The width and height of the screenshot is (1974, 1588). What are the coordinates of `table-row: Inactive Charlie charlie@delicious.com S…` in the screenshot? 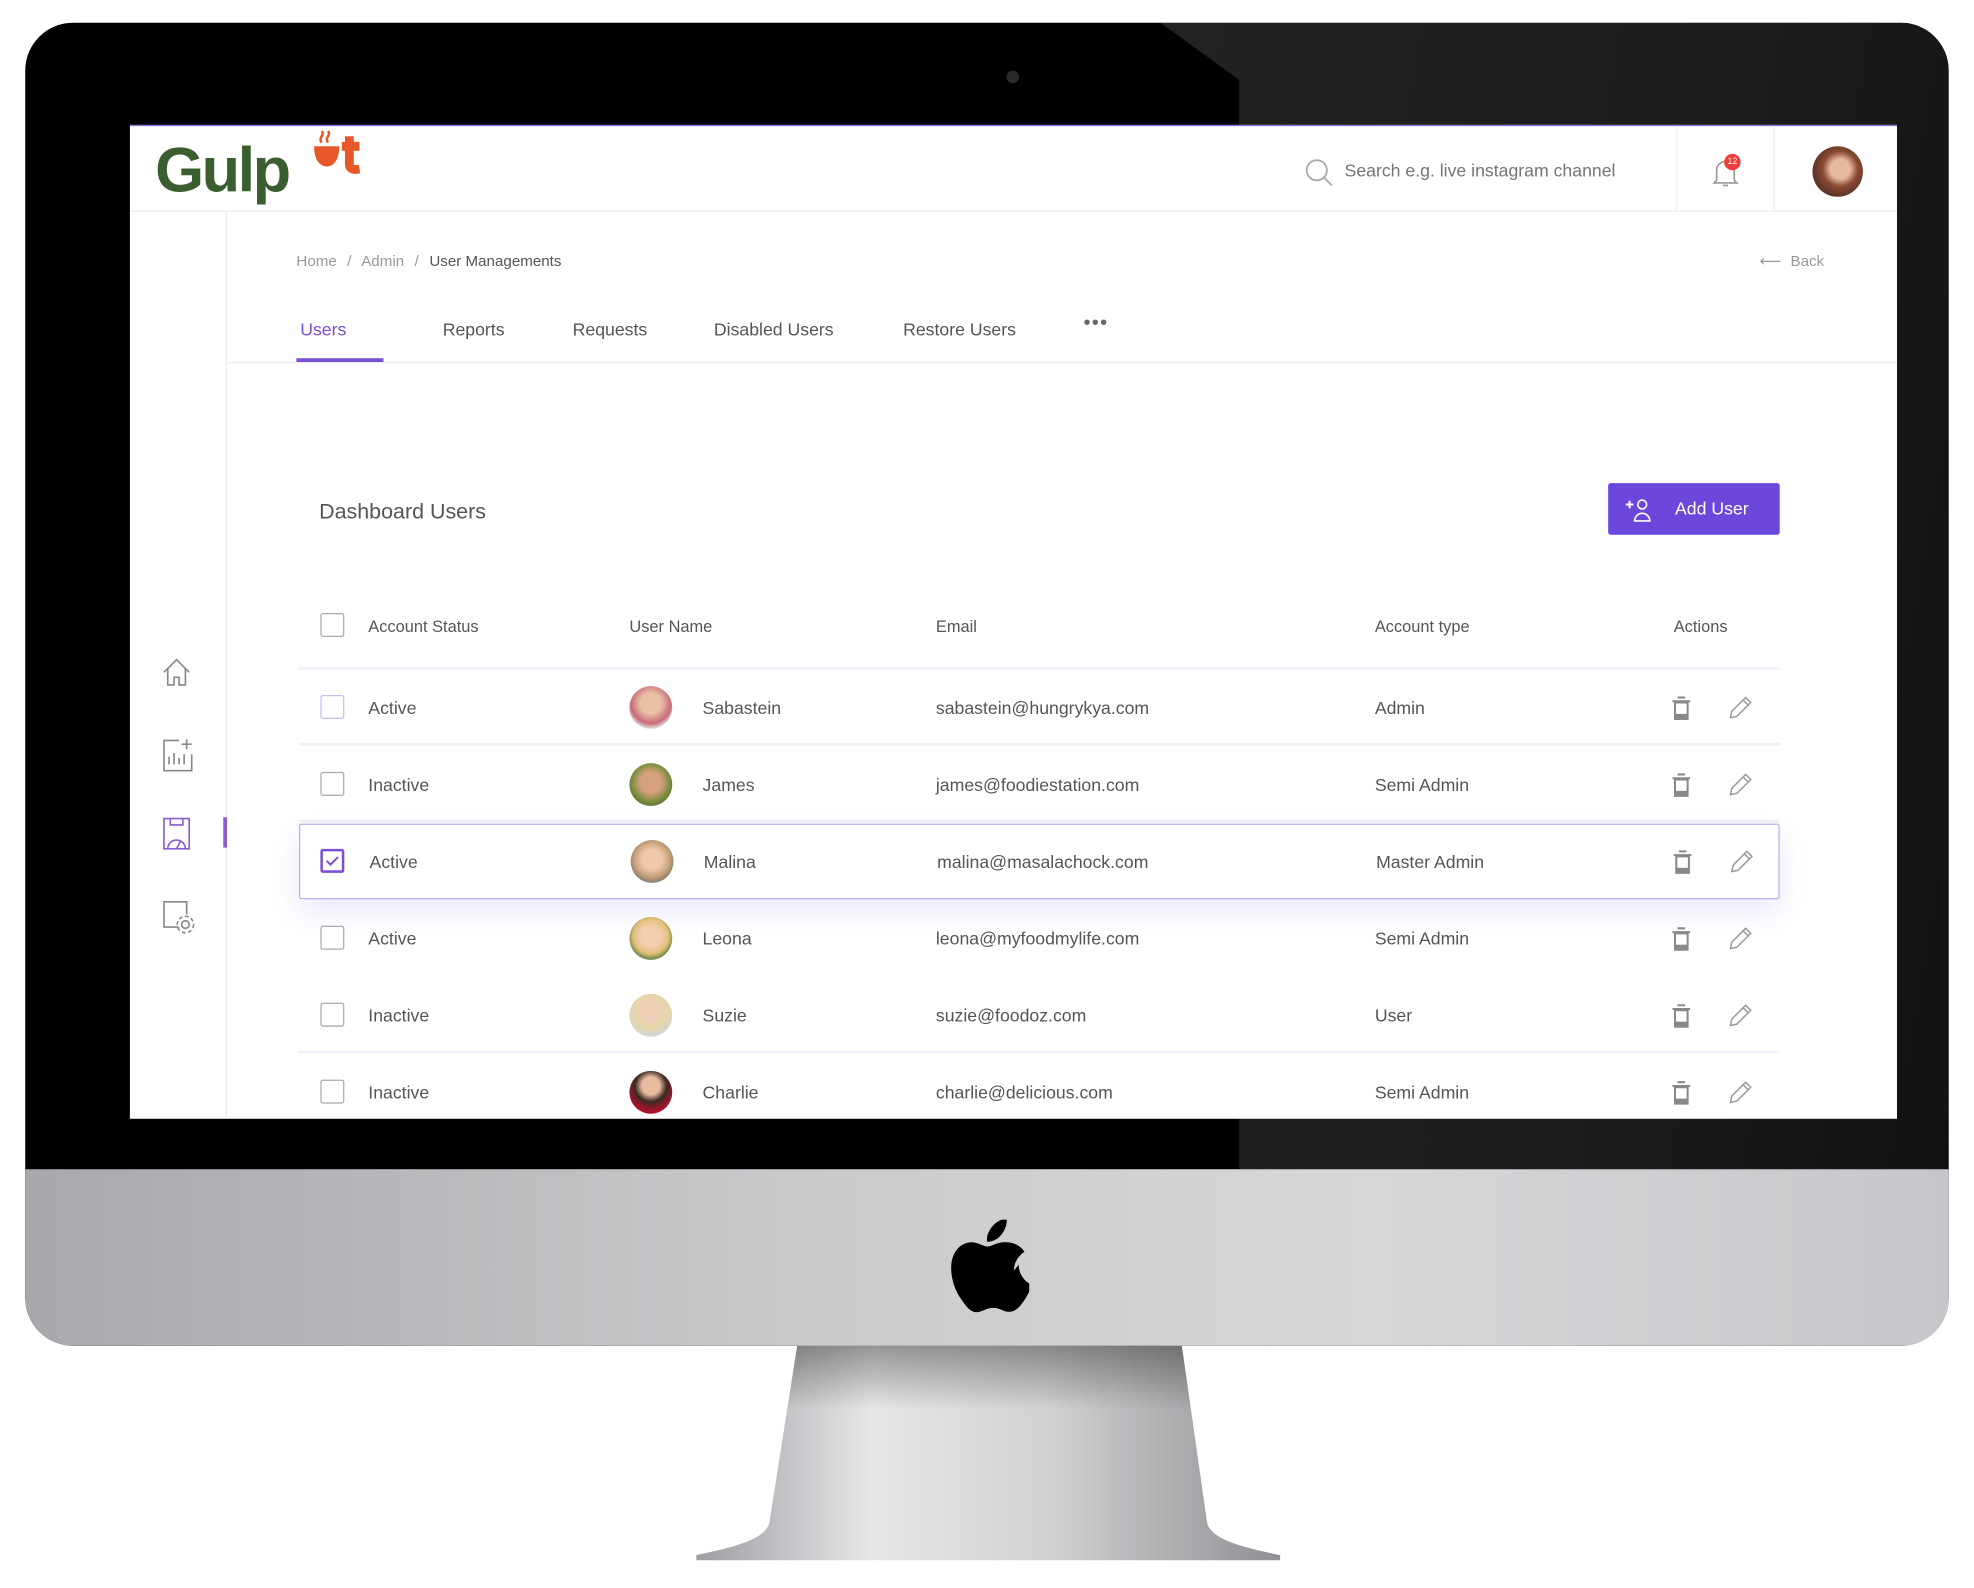 It's located at (1039, 1086).